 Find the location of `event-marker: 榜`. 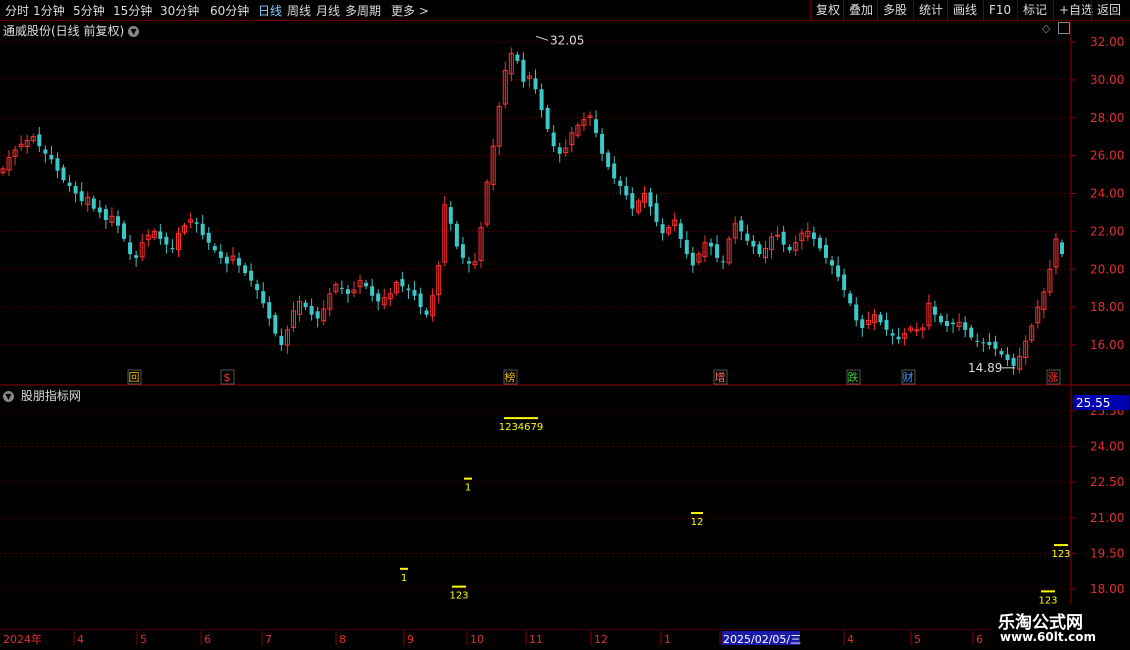

event-marker: 榜 is located at coordinates (510, 377).